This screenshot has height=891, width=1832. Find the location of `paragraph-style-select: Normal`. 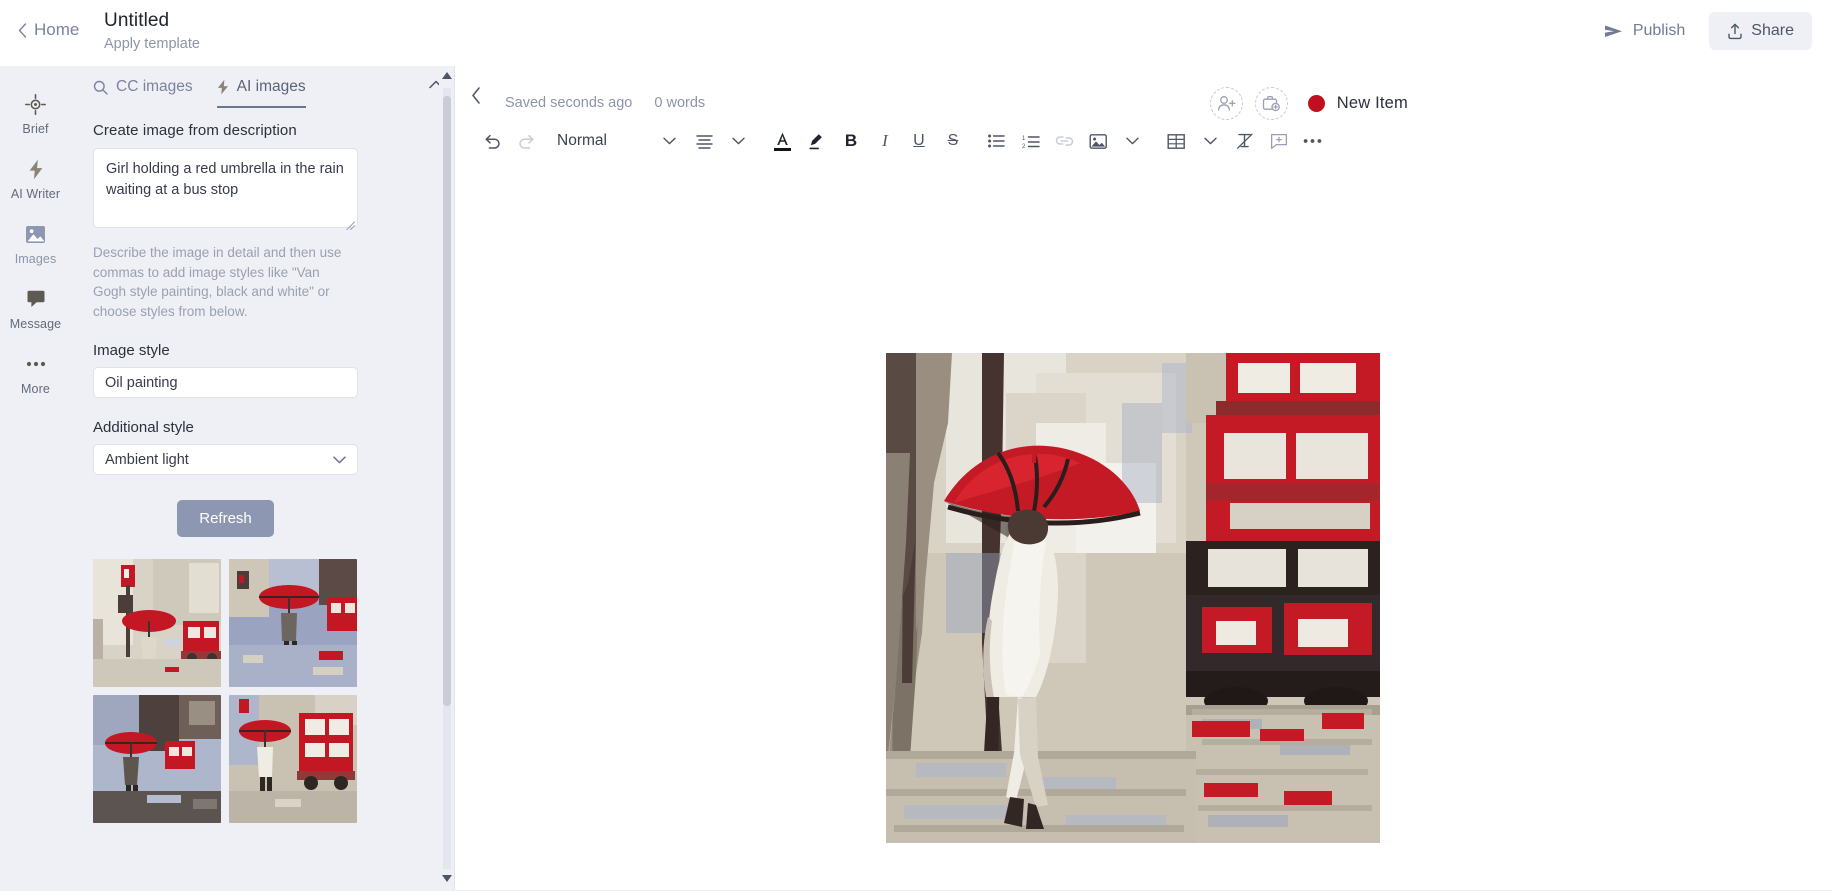

paragraph-style-select: Normal is located at coordinates (613, 141).